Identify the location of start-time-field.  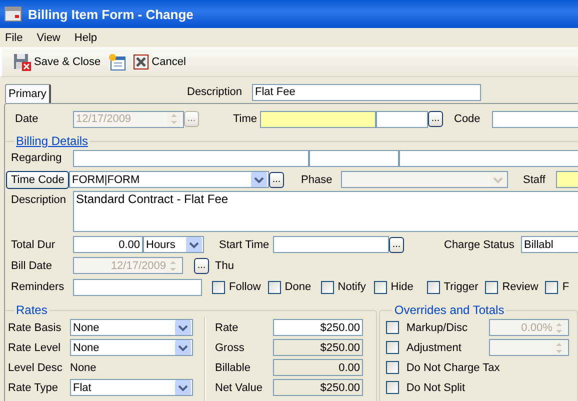
(331, 244).